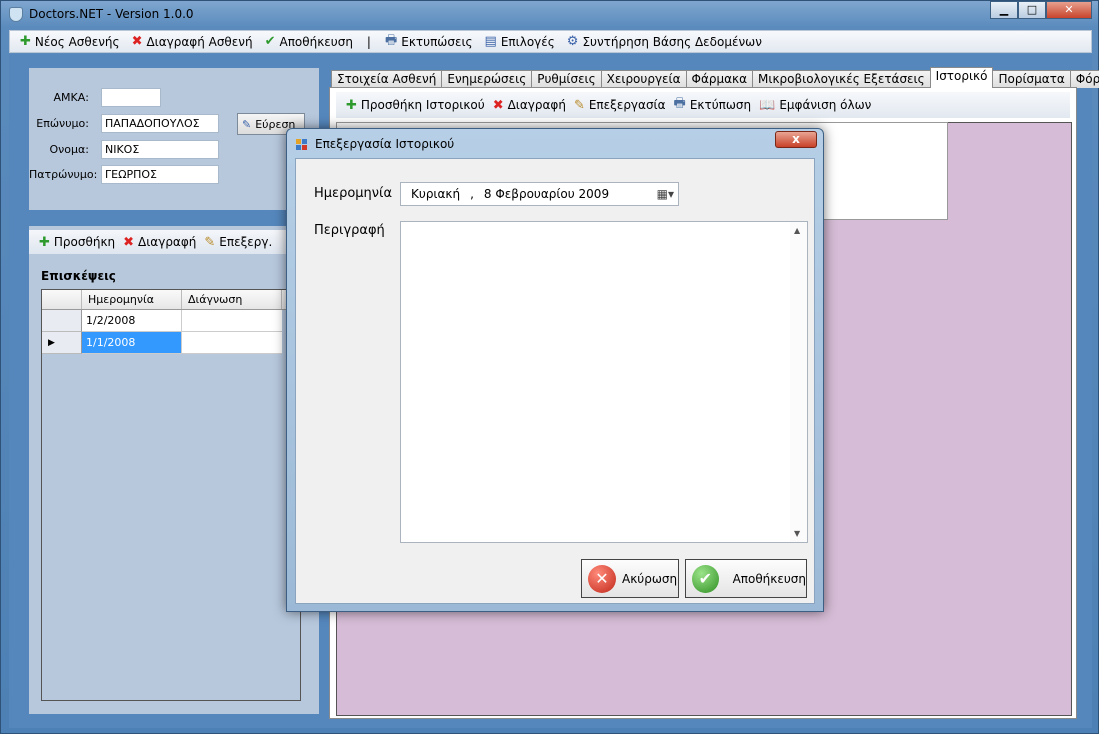 The height and width of the screenshot is (734, 1099). What do you see at coordinates (199, 41) in the screenshot?
I see `delete-patient-label: Διαγραφή Ασθενή` at bounding box center [199, 41].